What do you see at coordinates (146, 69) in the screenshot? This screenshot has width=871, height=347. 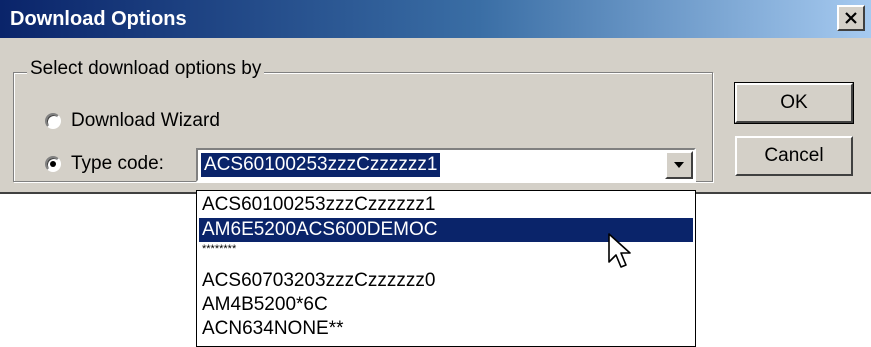 I see `groupbox-legend: Select download options by` at bounding box center [146, 69].